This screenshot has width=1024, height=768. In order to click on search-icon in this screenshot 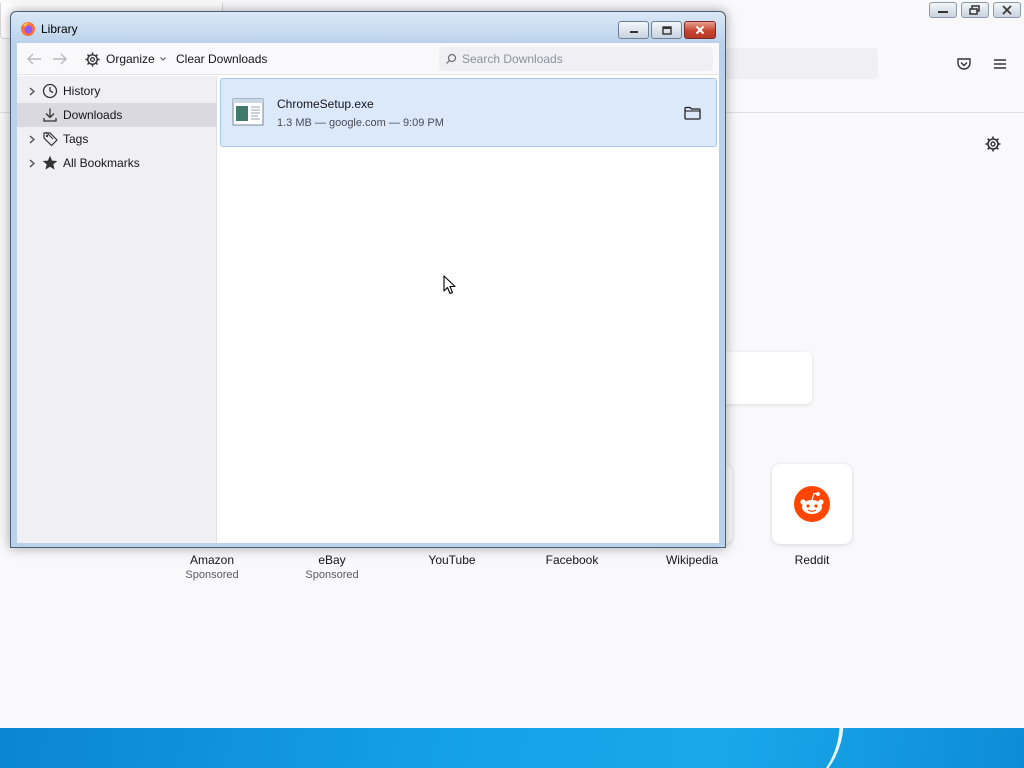, I will do `click(451, 58)`.